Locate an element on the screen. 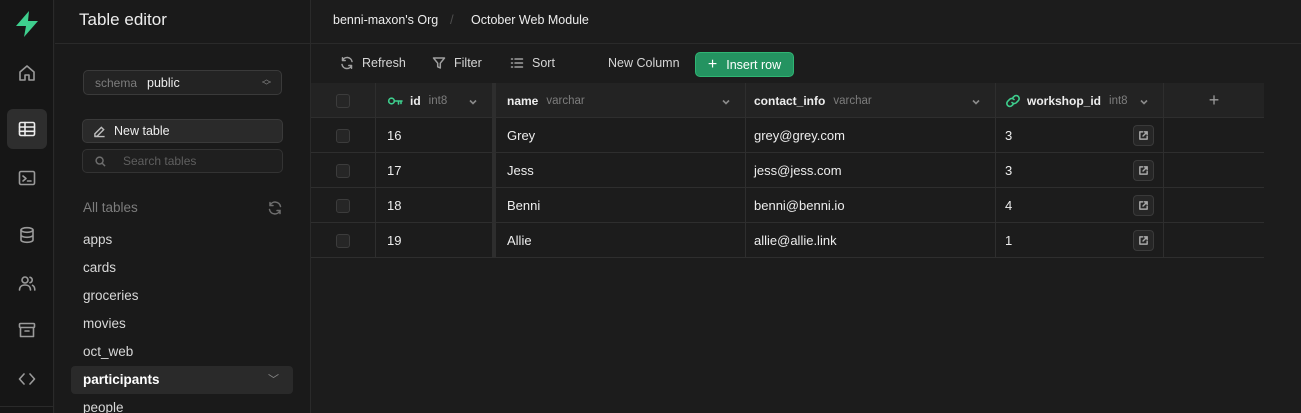  cell-contact-info: grey@grey.com is located at coordinates (871, 135).